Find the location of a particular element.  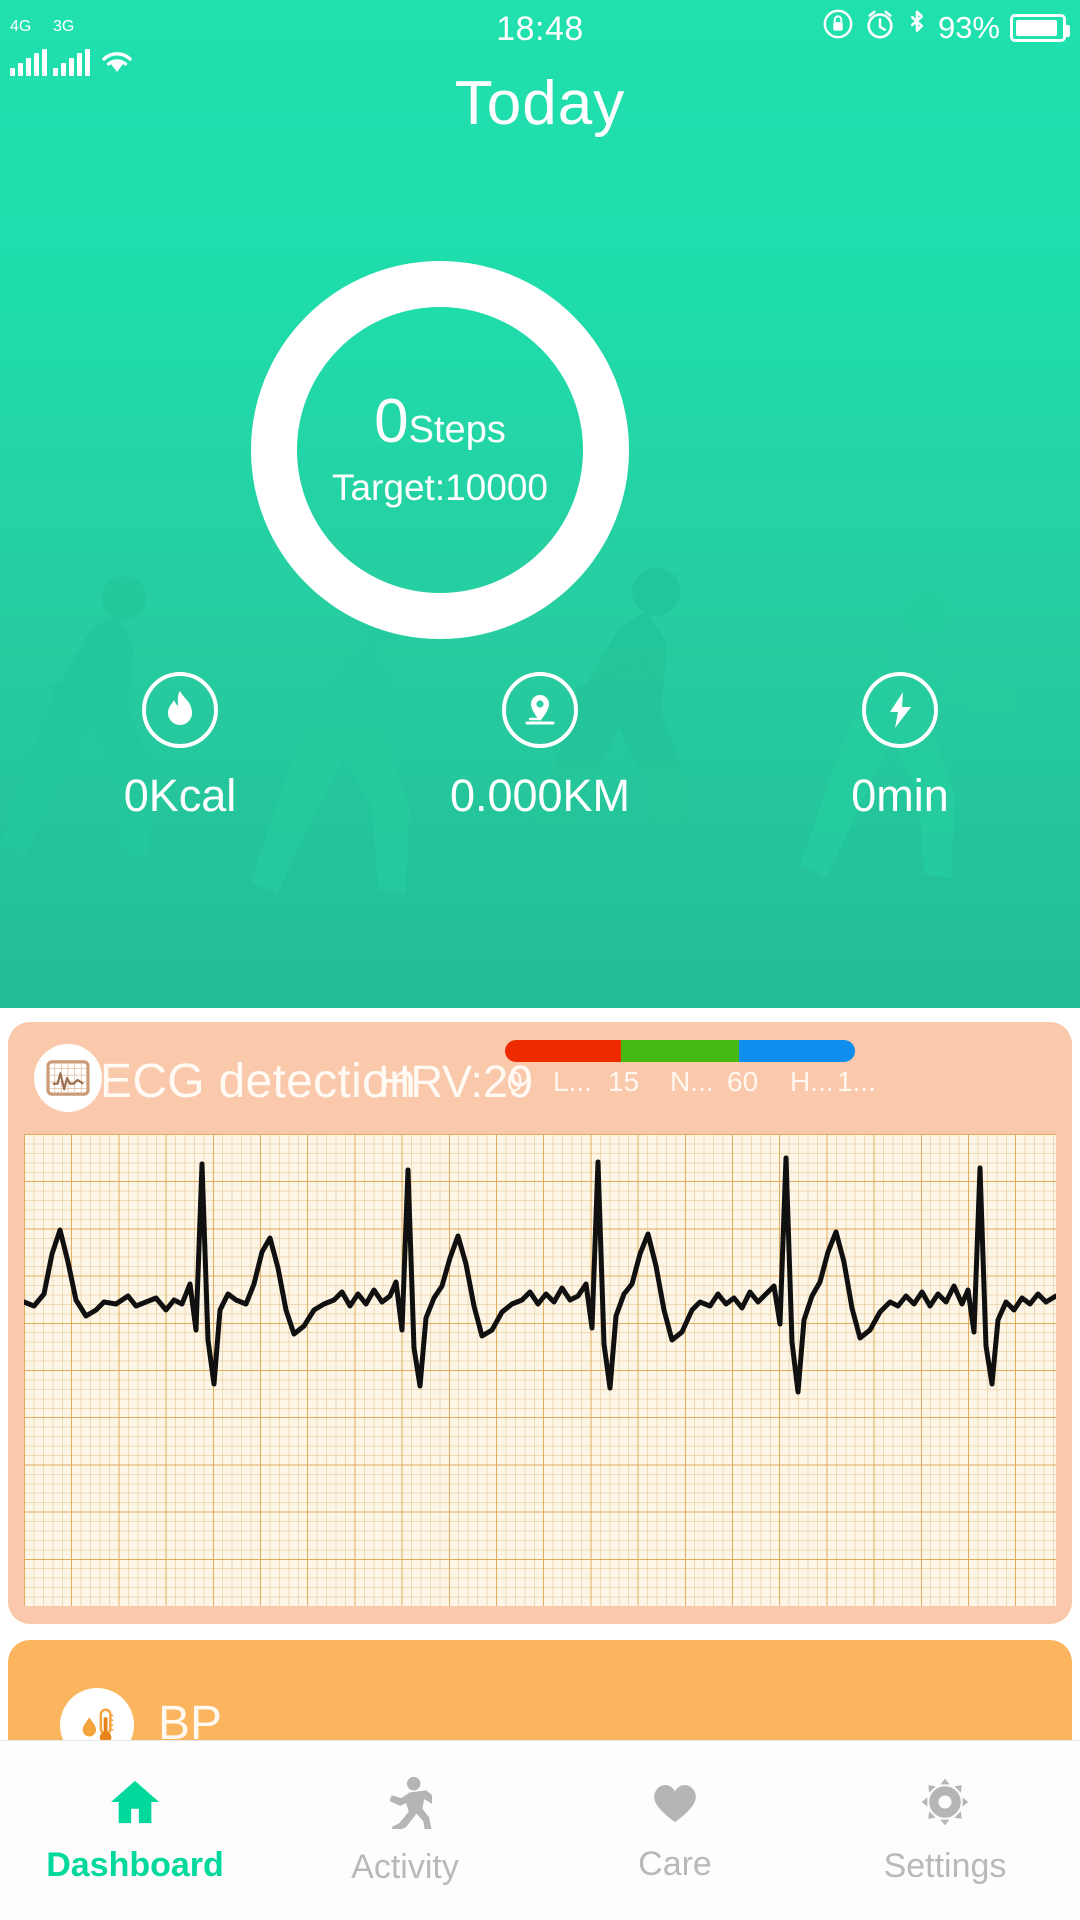

battery-percent-label: 93% is located at coordinates (968, 27).